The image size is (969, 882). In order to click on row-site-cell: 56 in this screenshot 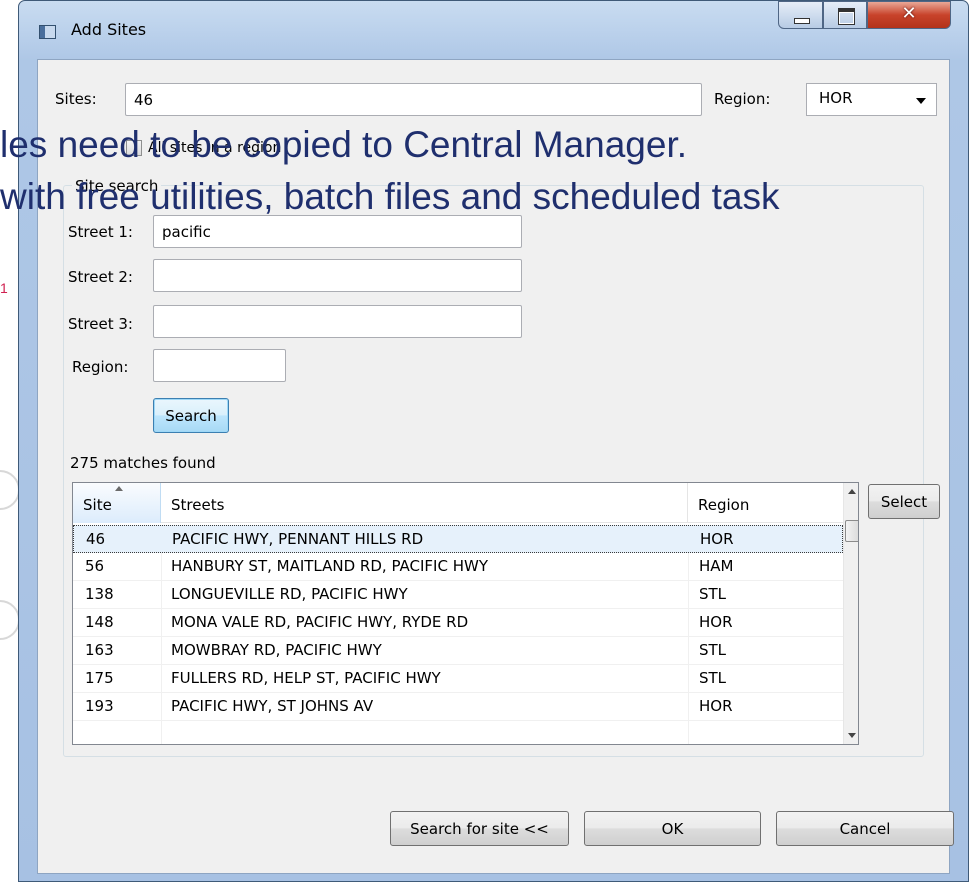, I will do `click(95, 566)`.